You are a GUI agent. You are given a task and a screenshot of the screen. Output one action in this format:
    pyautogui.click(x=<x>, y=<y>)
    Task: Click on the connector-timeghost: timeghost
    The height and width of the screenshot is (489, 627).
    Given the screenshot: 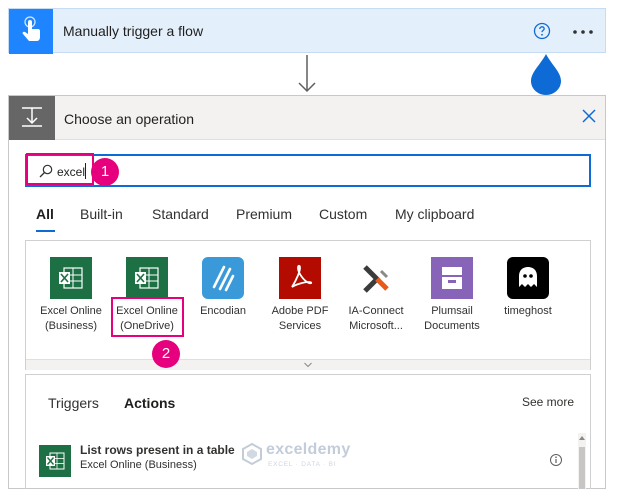 What is the action you would take?
    pyautogui.click(x=528, y=288)
    